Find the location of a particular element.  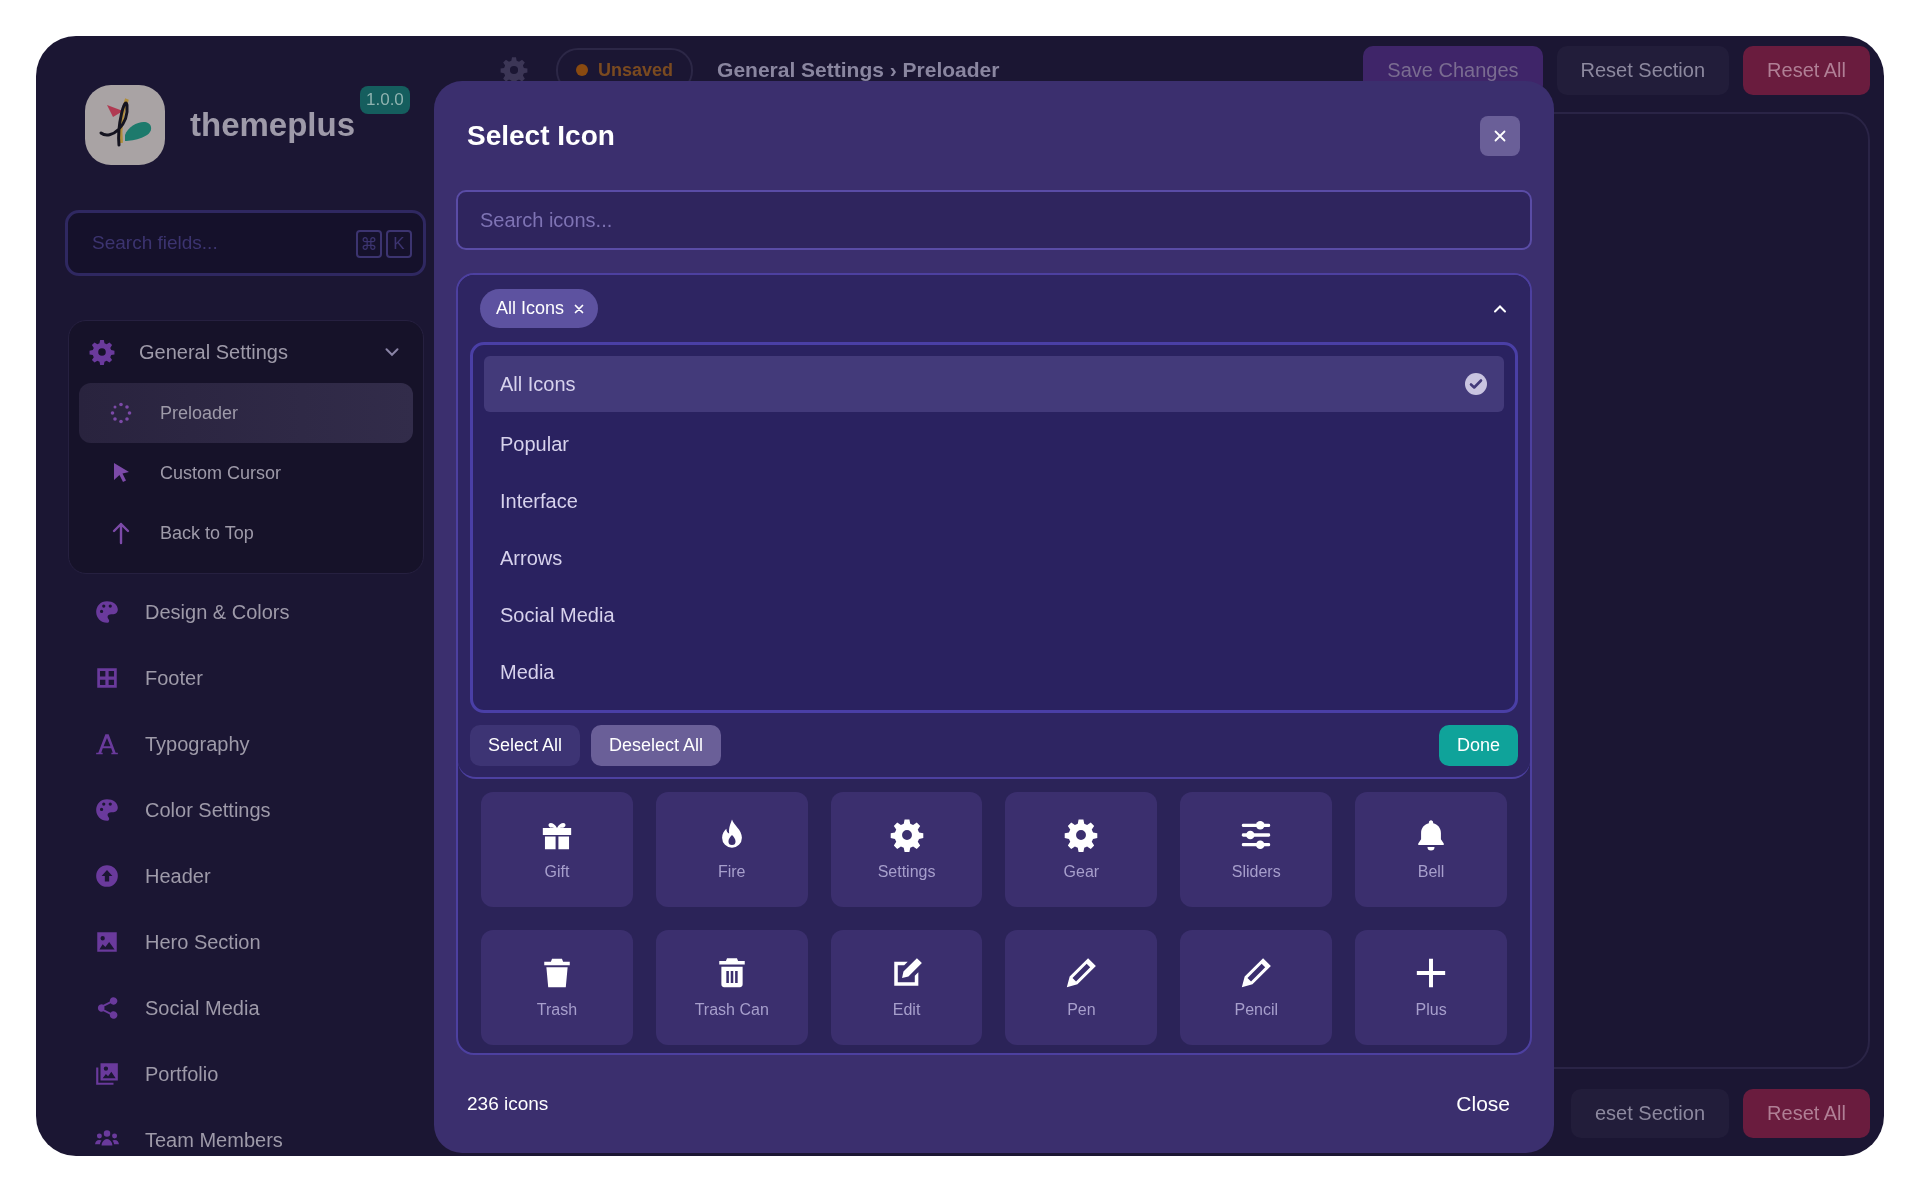

letter-icon is located at coordinates (107, 744).